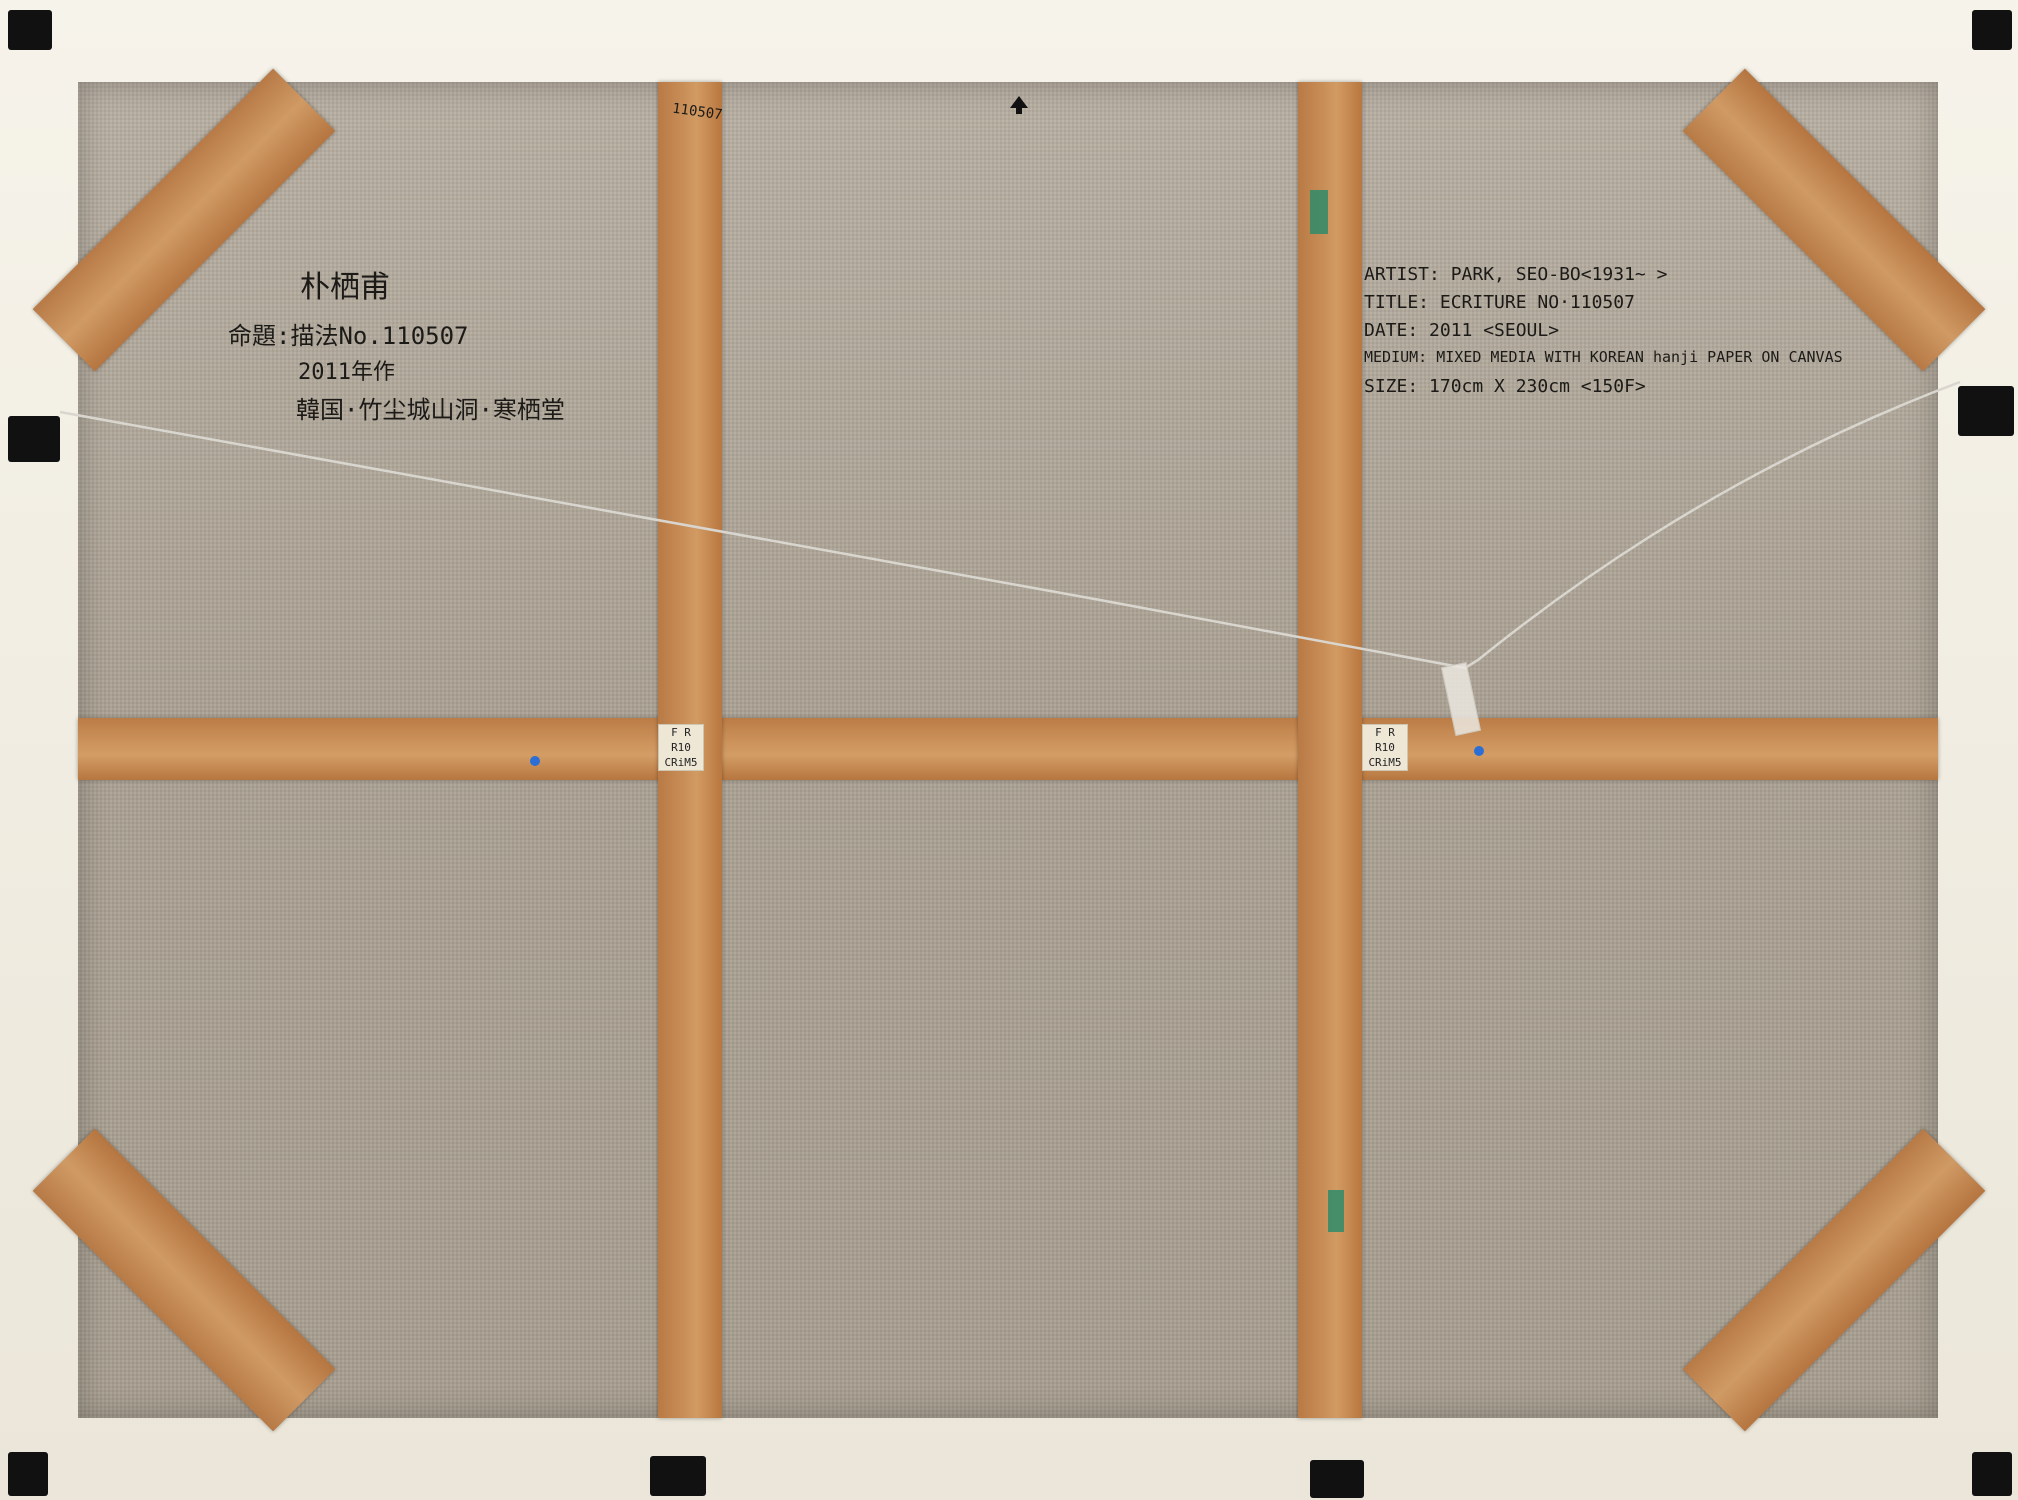  What do you see at coordinates (681, 762) in the screenshot?
I see `tag-left-line3: CRiM5` at bounding box center [681, 762].